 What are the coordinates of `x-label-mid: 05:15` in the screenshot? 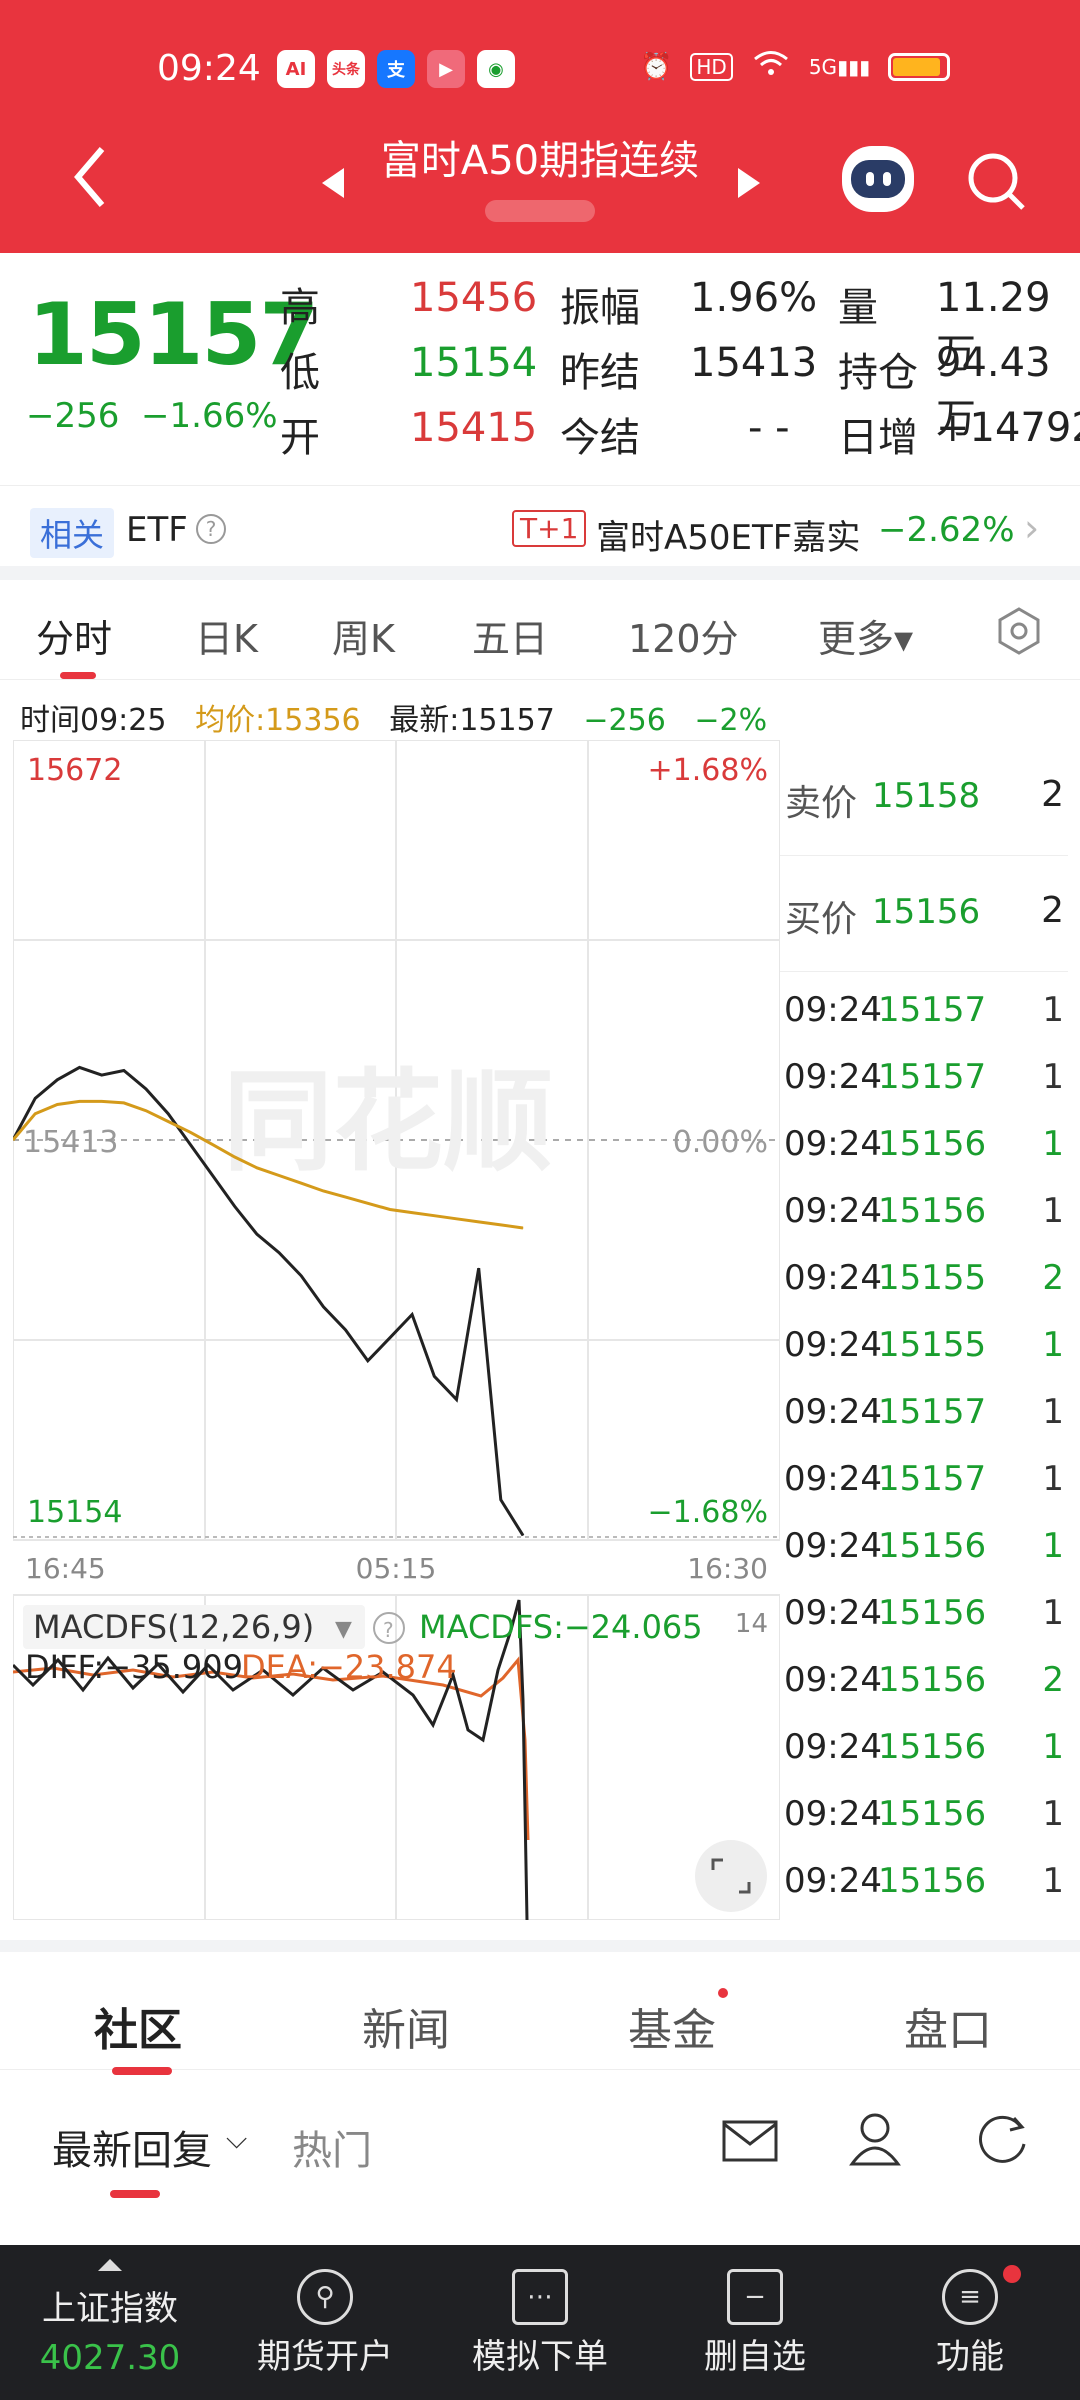 It's located at (396, 1568).